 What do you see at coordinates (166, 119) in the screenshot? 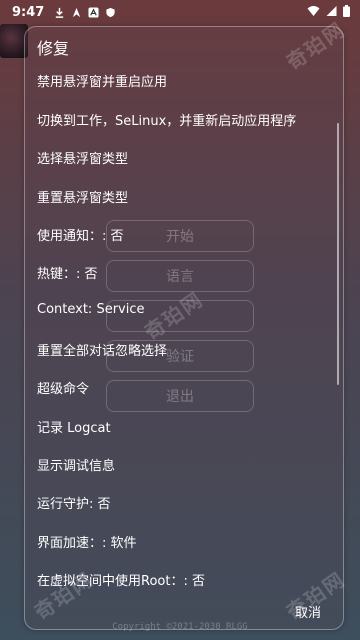
I see `menu-item-switch-selinux: 切换到工作，SeLinux，并重新启动应用程序` at bounding box center [166, 119].